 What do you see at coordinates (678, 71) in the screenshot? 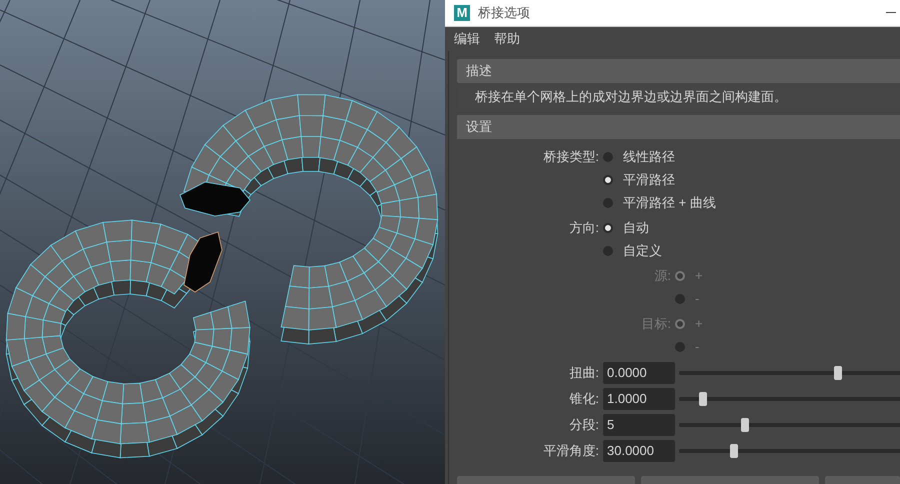
I see `section-header: 描述` at bounding box center [678, 71].